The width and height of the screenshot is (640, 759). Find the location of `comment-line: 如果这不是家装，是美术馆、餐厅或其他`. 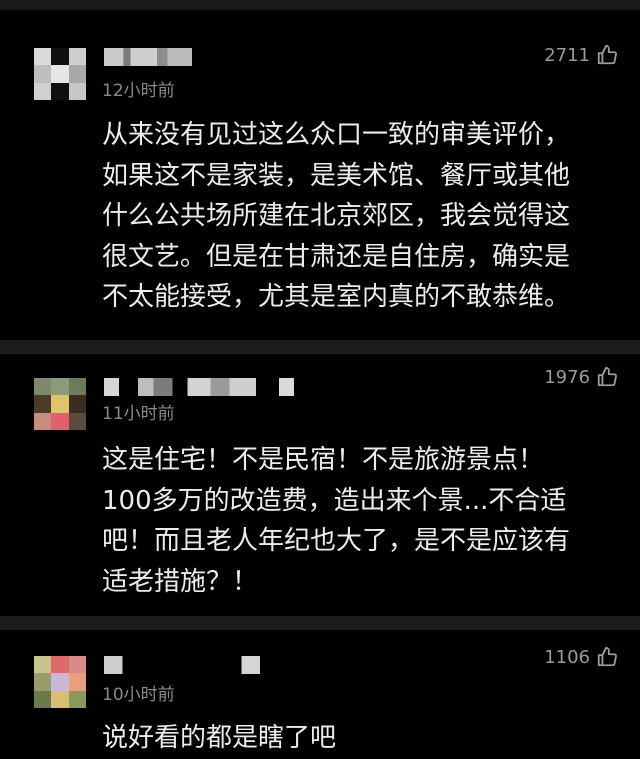

comment-line: 如果这不是家装，是美术馆、餐厅或其他 is located at coordinates (336, 175).